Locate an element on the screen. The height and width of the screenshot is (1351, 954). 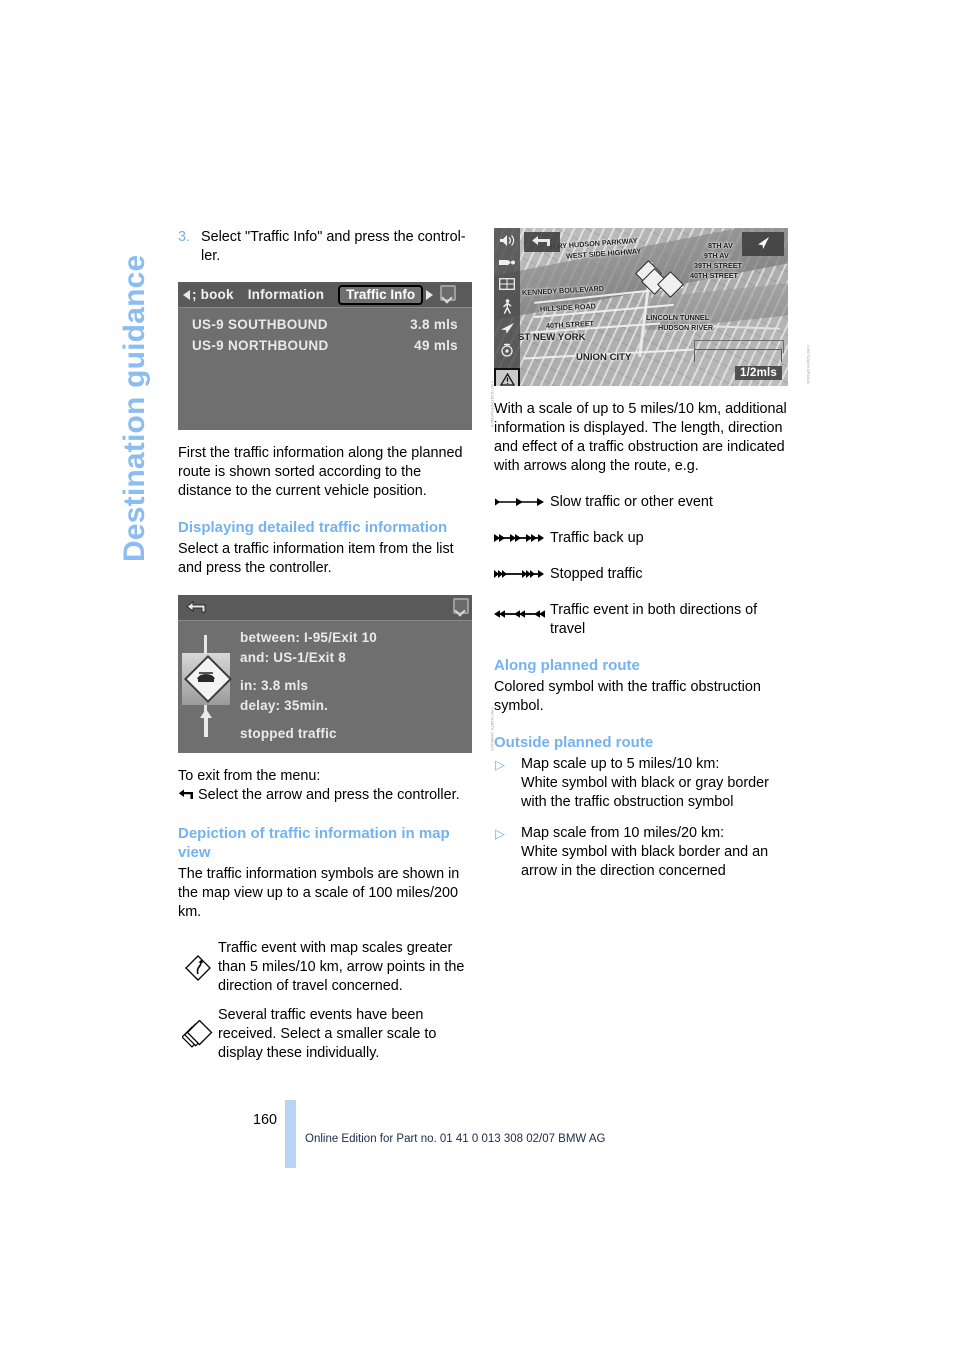
double-arrow-line-icon is located at coordinates (522, 536).